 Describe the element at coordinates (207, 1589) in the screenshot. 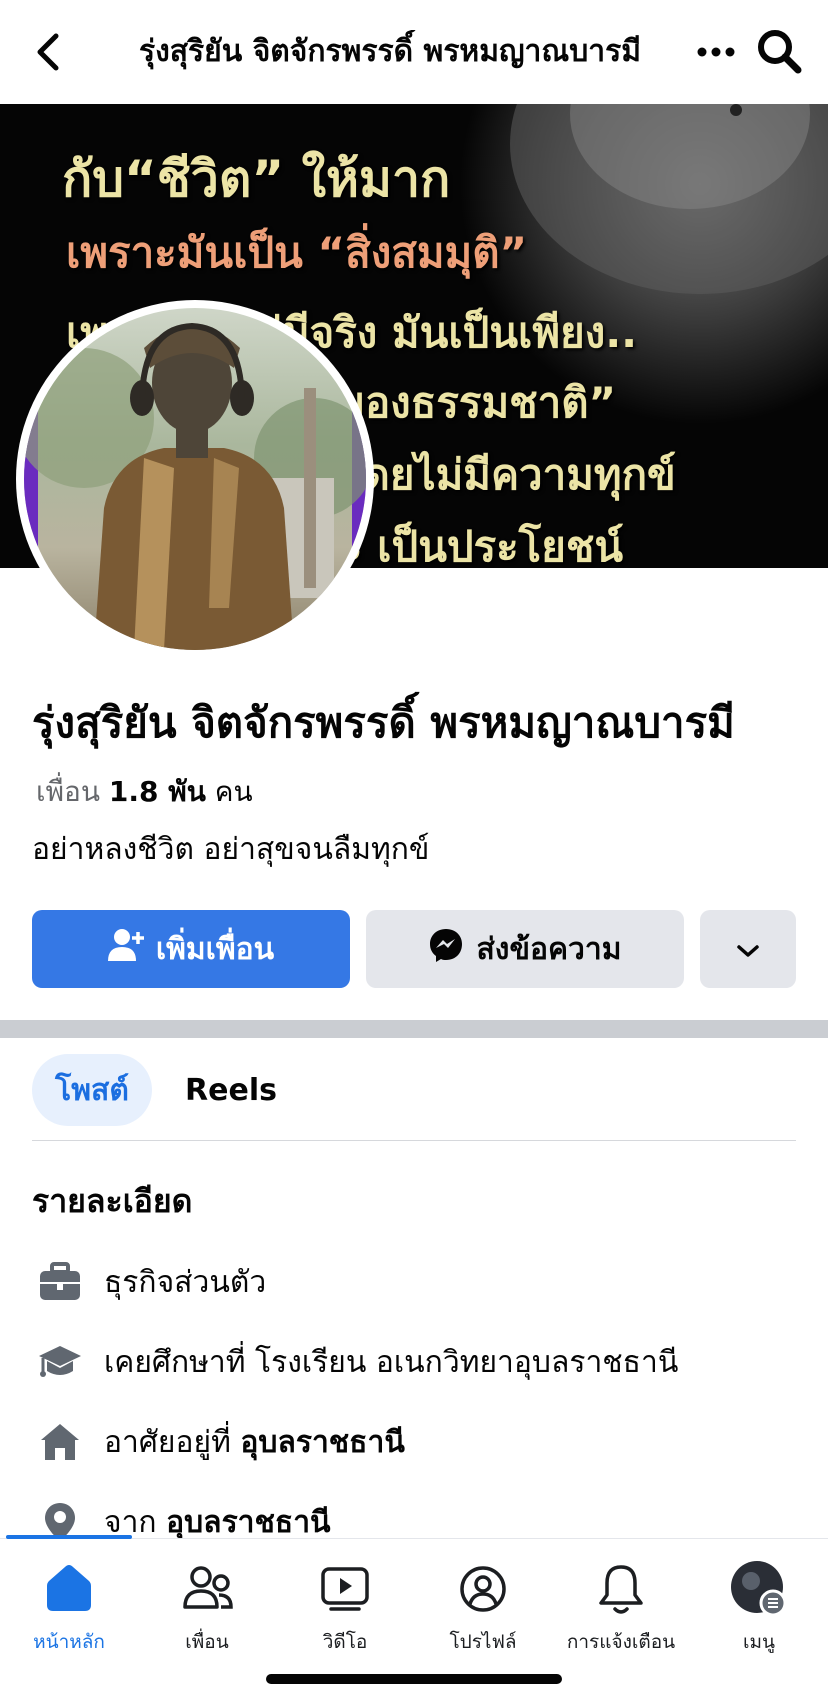

I see `friends-icon` at that location.